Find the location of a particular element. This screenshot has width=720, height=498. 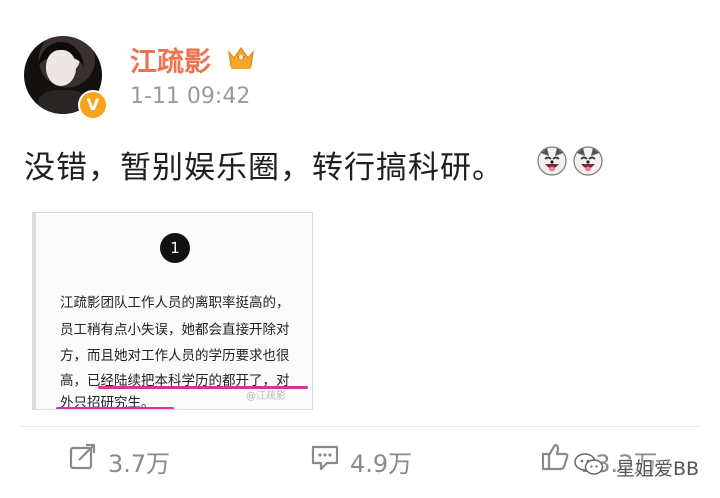

image-text-line: 方，而且她对工作人员的学历要求也很 is located at coordinates (175, 356).